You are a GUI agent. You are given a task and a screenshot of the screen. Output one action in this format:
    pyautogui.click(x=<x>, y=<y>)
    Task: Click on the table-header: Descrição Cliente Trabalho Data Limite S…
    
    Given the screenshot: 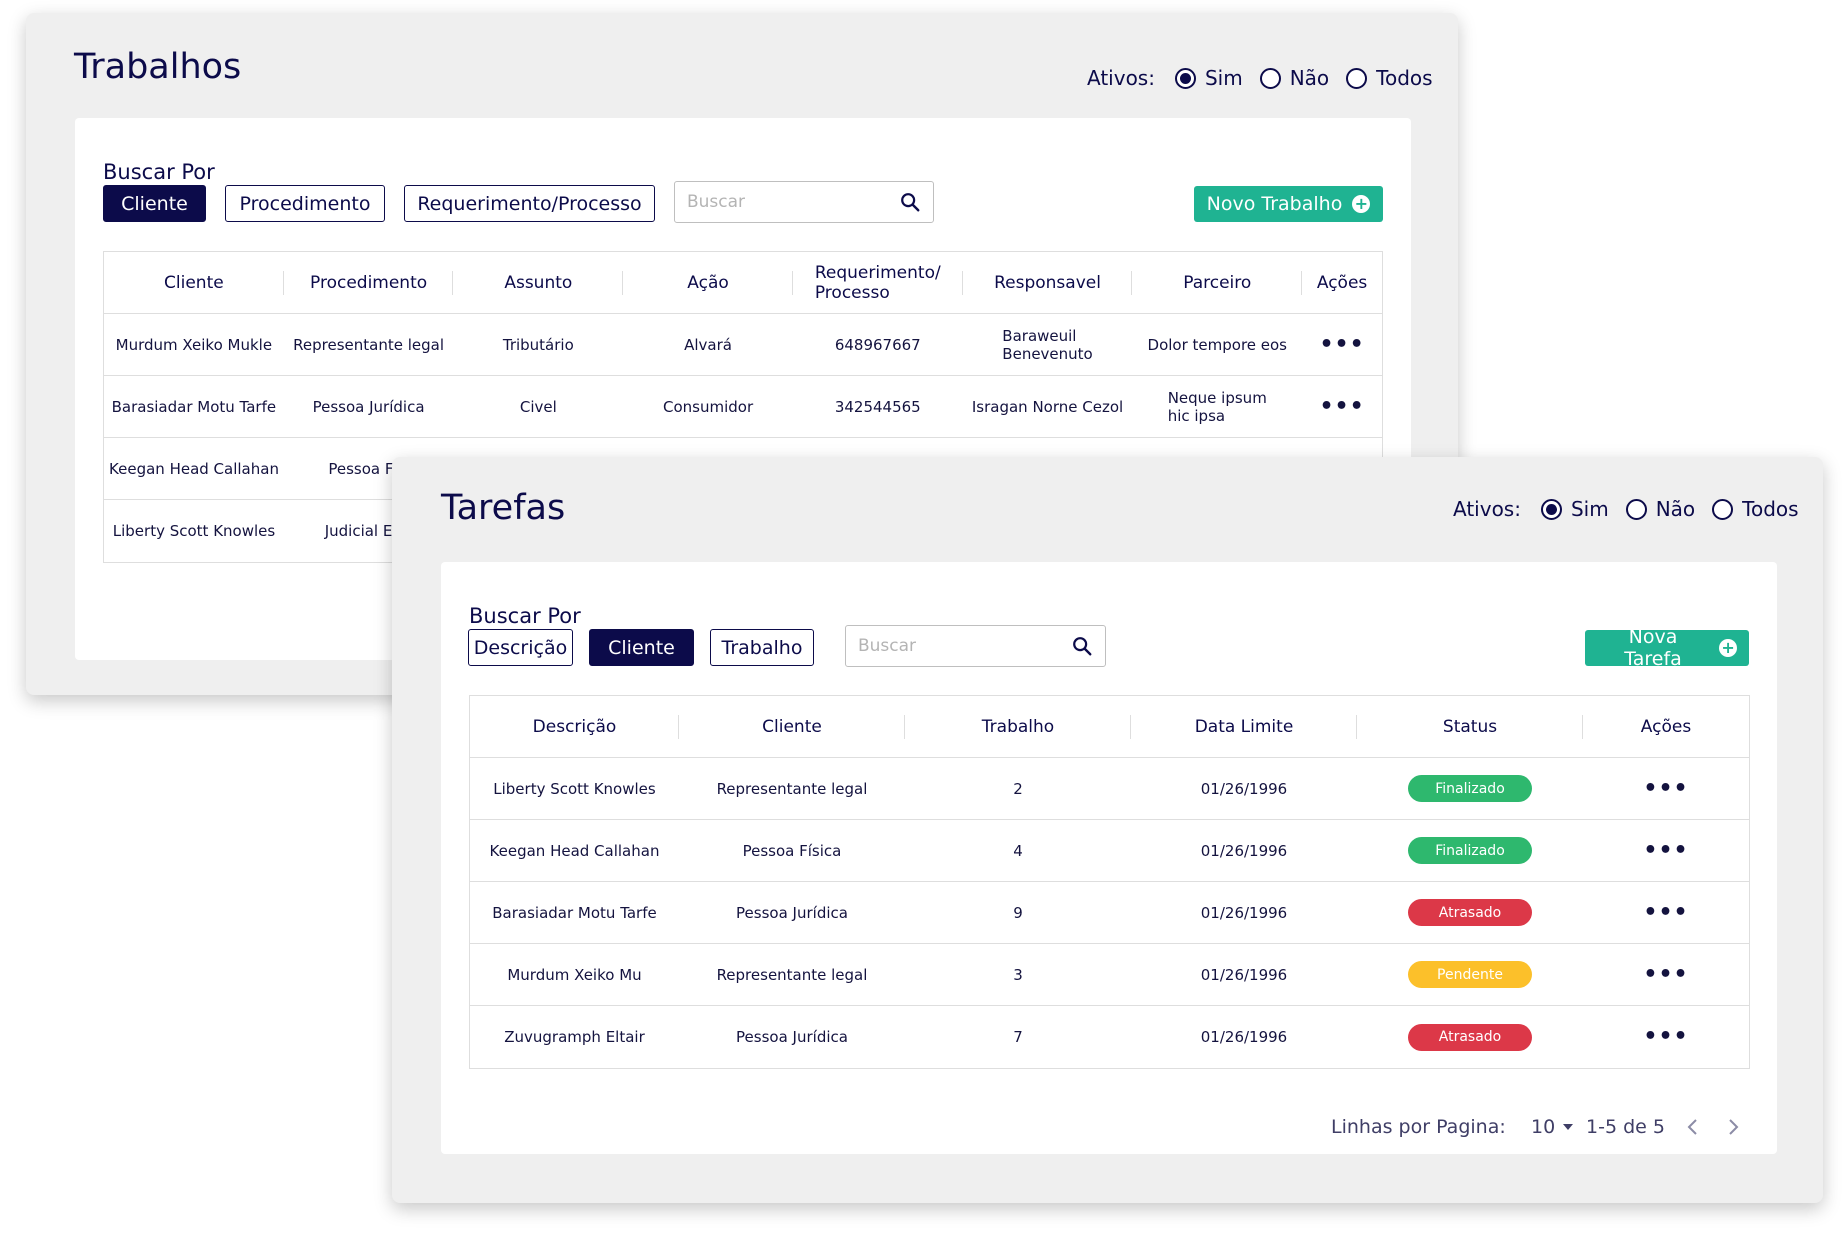 What is the action you would take?
    pyautogui.click(x=1109, y=727)
    